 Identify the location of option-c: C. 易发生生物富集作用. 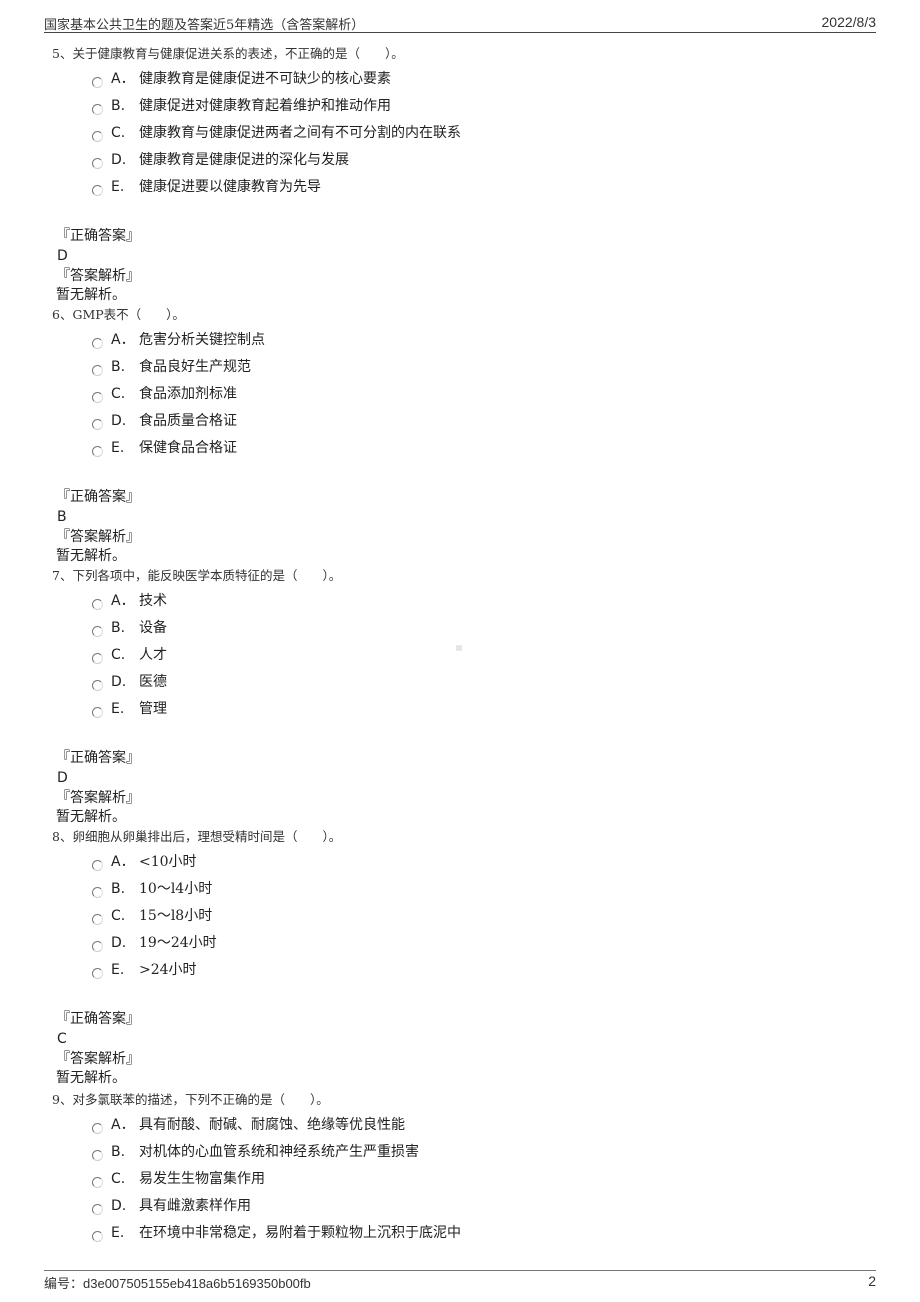
(482, 1179).